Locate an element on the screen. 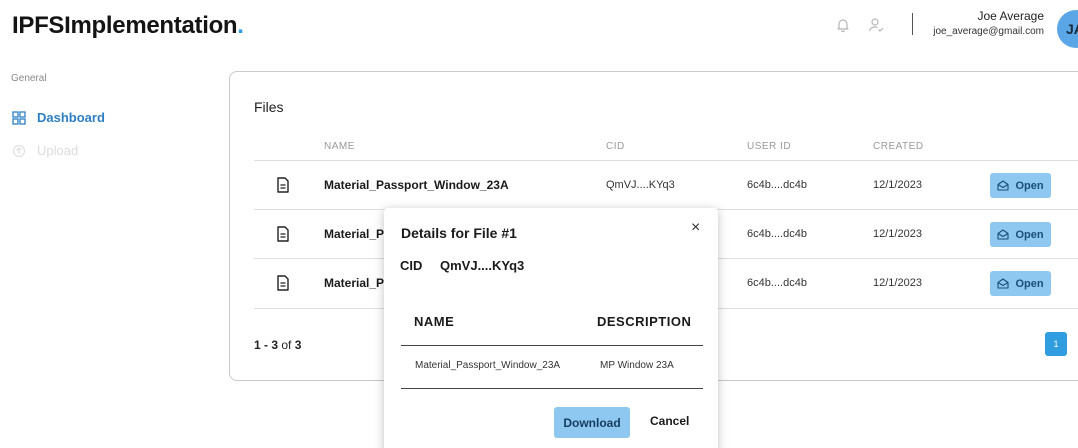 The width and height of the screenshot is (1078, 448). page-1-button: 1 is located at coordinates (1056, 344).